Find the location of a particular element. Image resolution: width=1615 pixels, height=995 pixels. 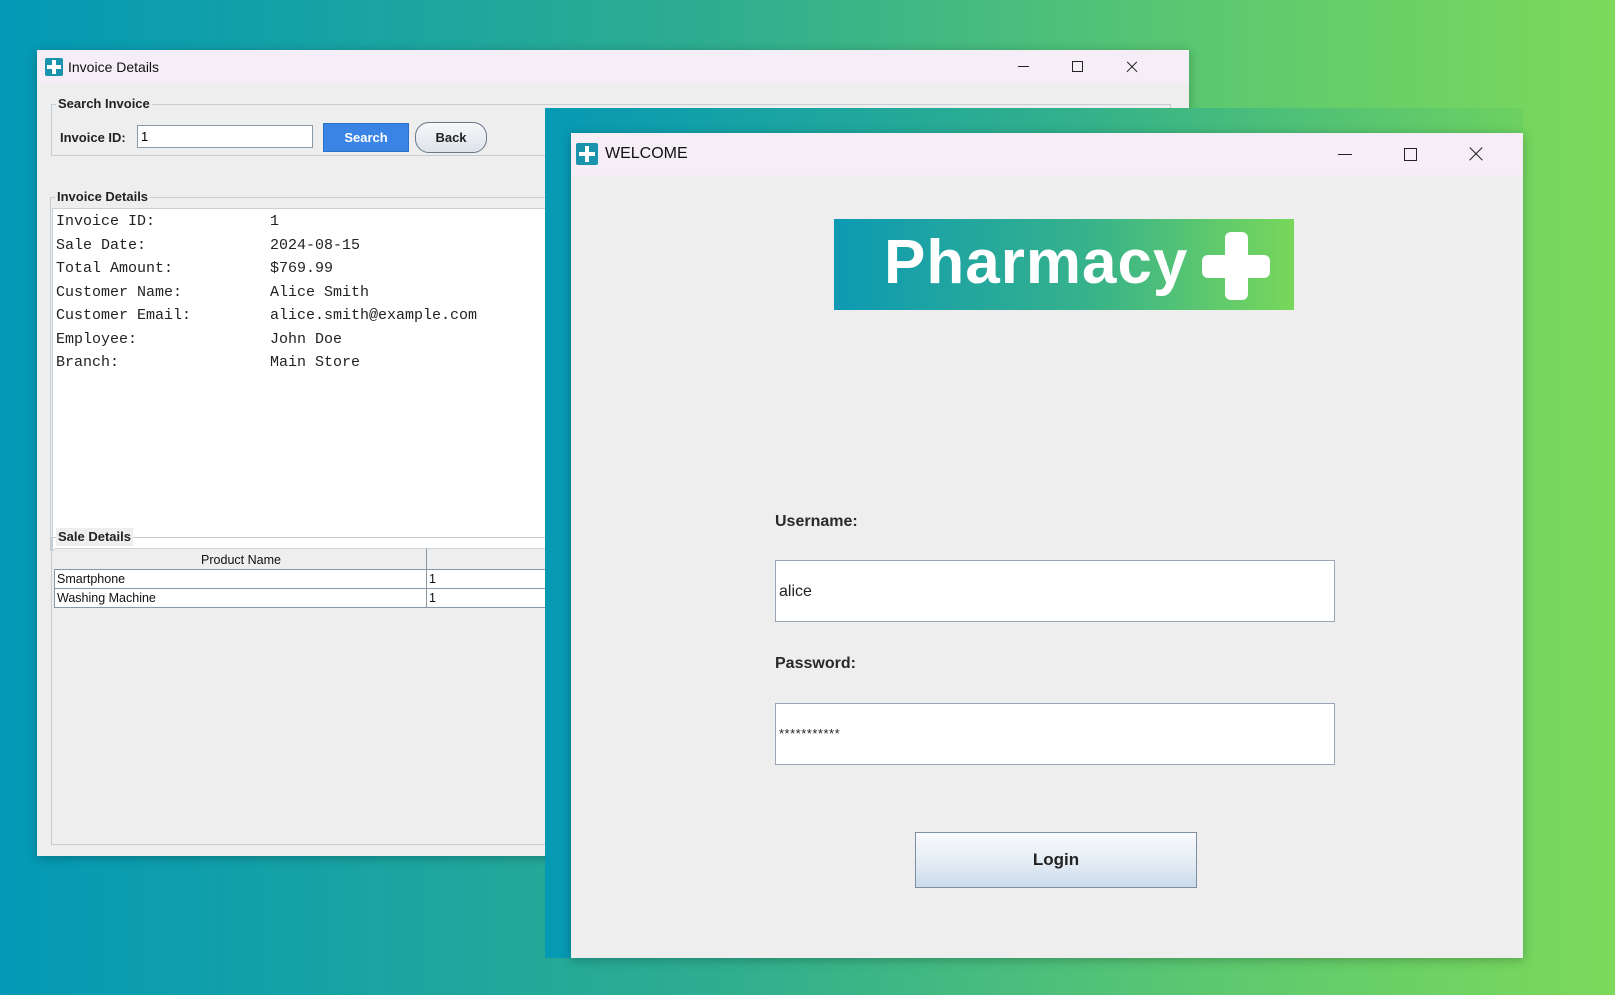

search-invoice-group-title: Search Invoice is located at coordinates (104, 104).